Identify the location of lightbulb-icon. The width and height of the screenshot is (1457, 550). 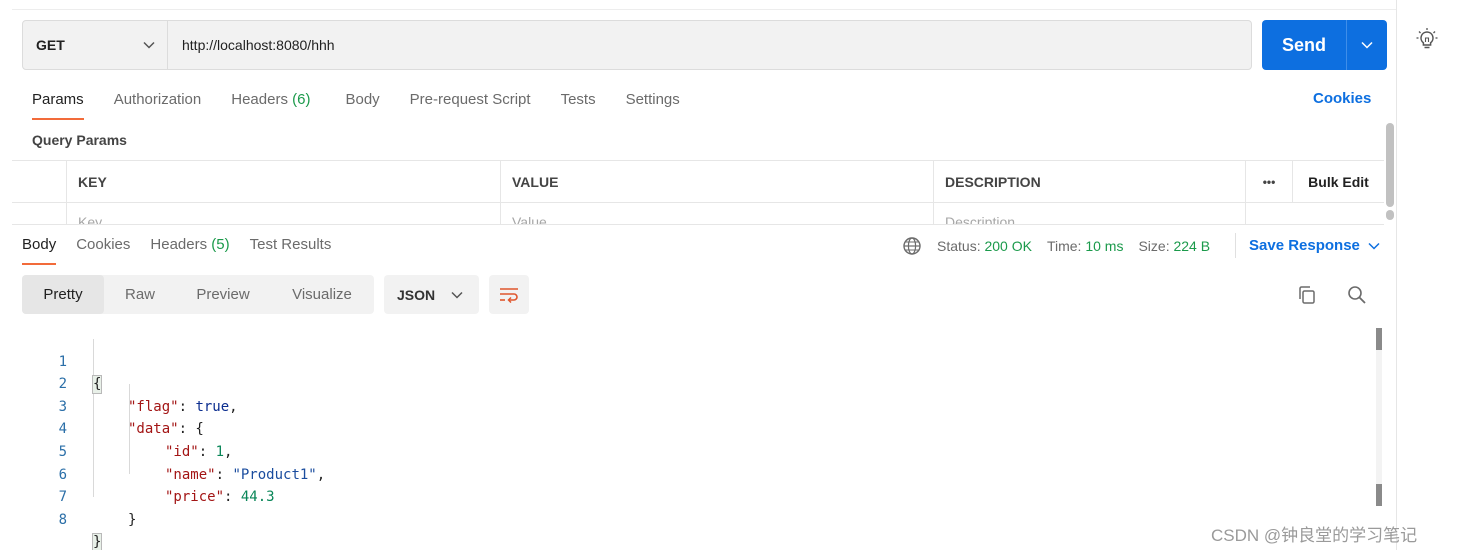
(1427, 39).